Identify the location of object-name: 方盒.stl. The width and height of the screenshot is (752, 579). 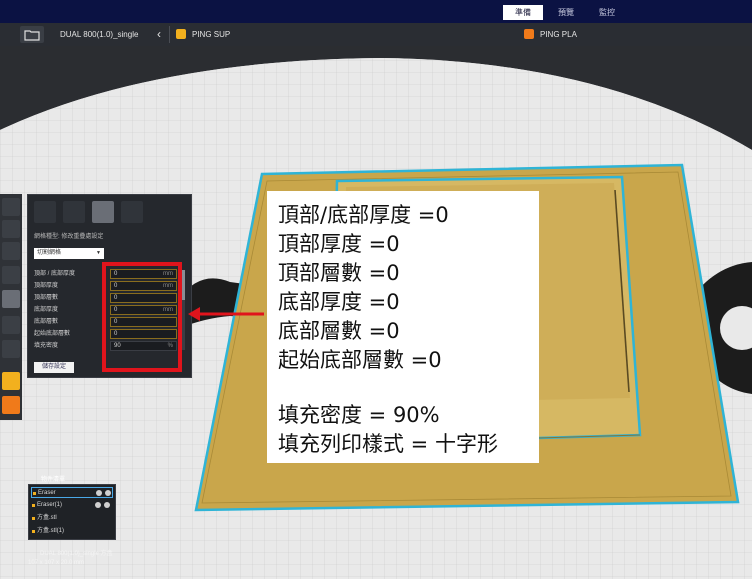
(47, 518).